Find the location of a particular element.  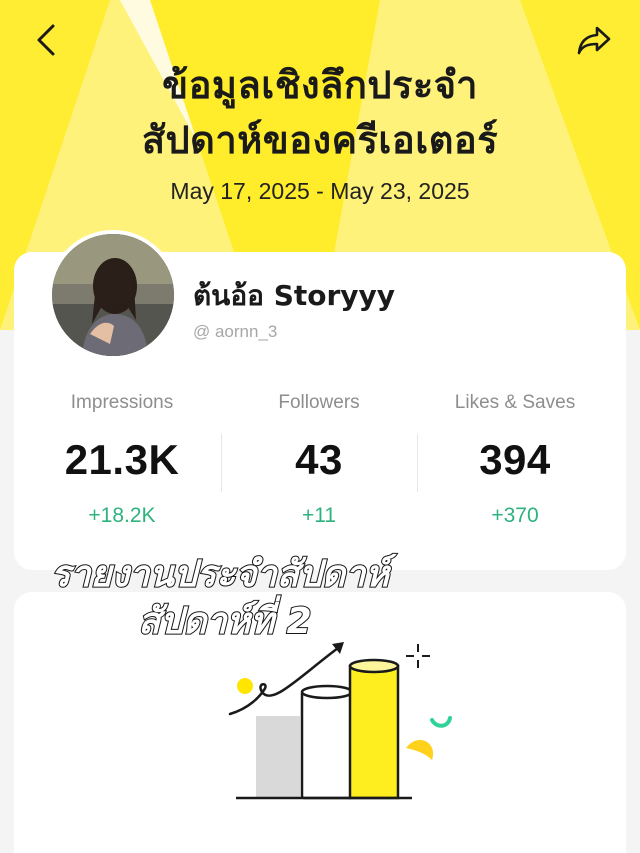

stat-impressions: Impressions 21.3K +18.2K is located at coordinates (122, 460).